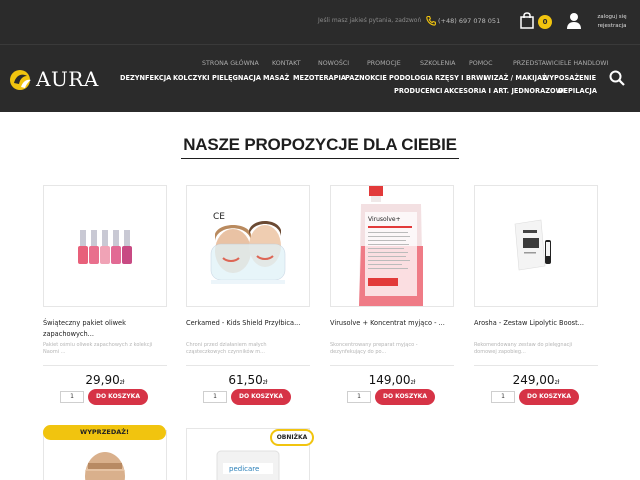  What do you see at coordinates (411, 78) in the screenshot?
I see `category-podology: PODOLOGIA` at bounding box center [411, 78].